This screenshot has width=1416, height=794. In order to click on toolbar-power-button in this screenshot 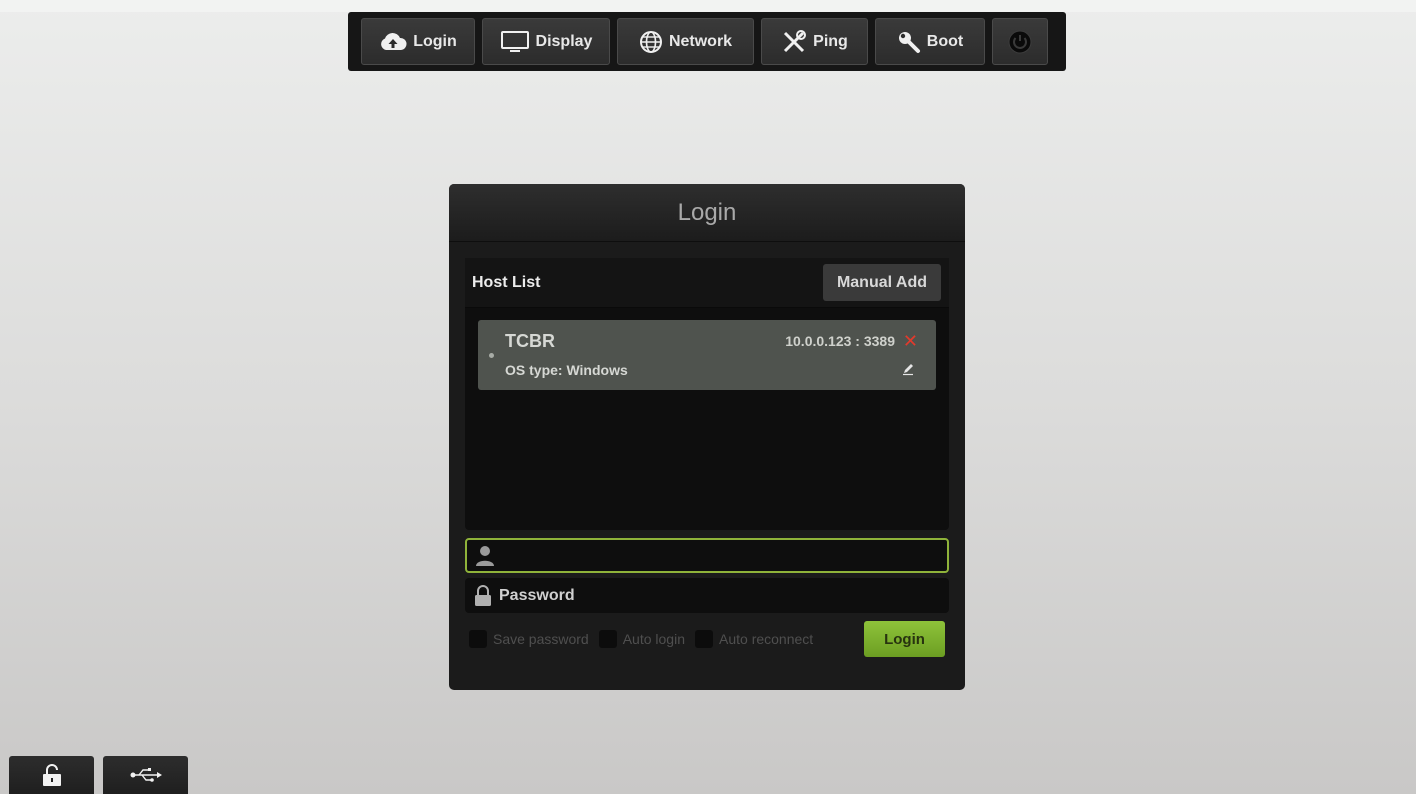, I will do `click(1020, 41)`.